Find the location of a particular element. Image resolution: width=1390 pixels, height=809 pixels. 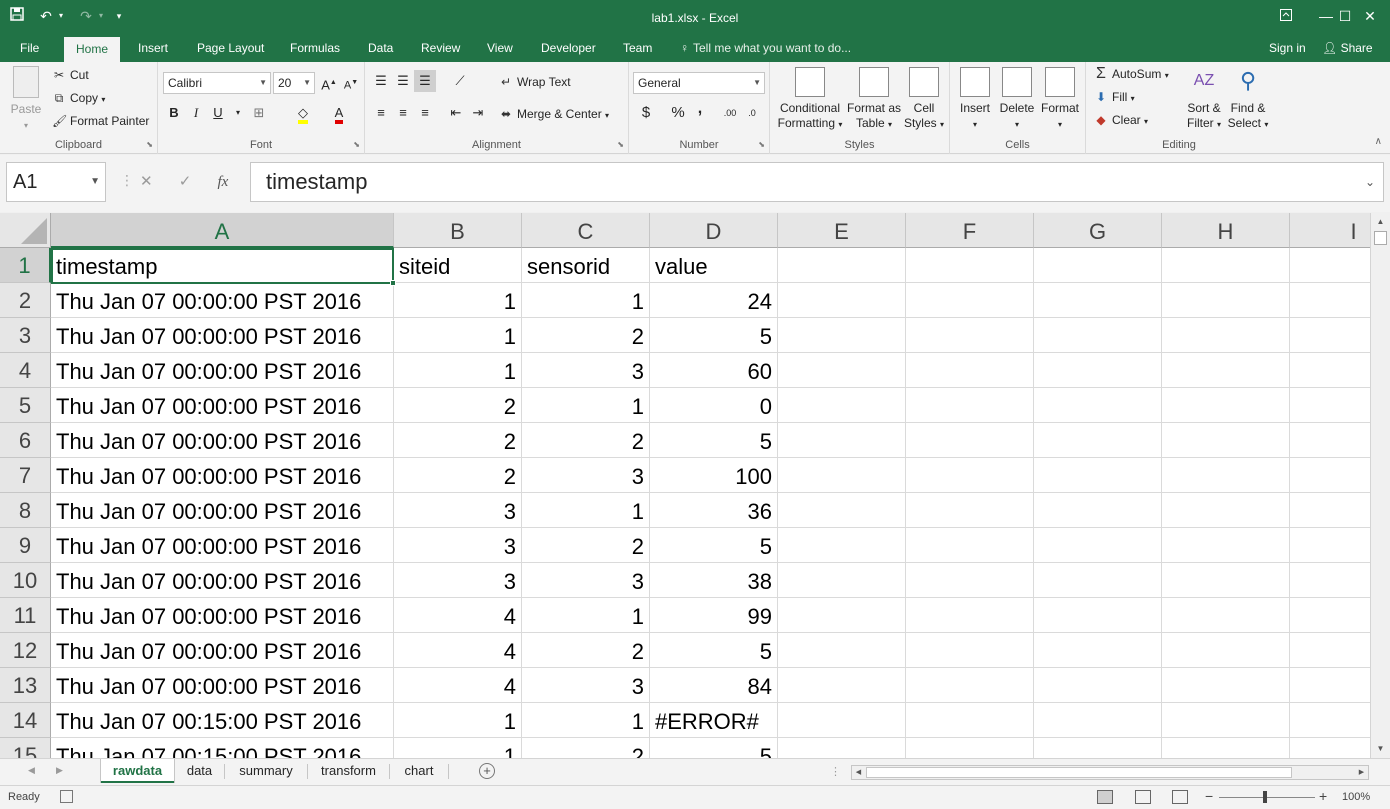

row-header-8: 8 is located at coordinates (25, 510).